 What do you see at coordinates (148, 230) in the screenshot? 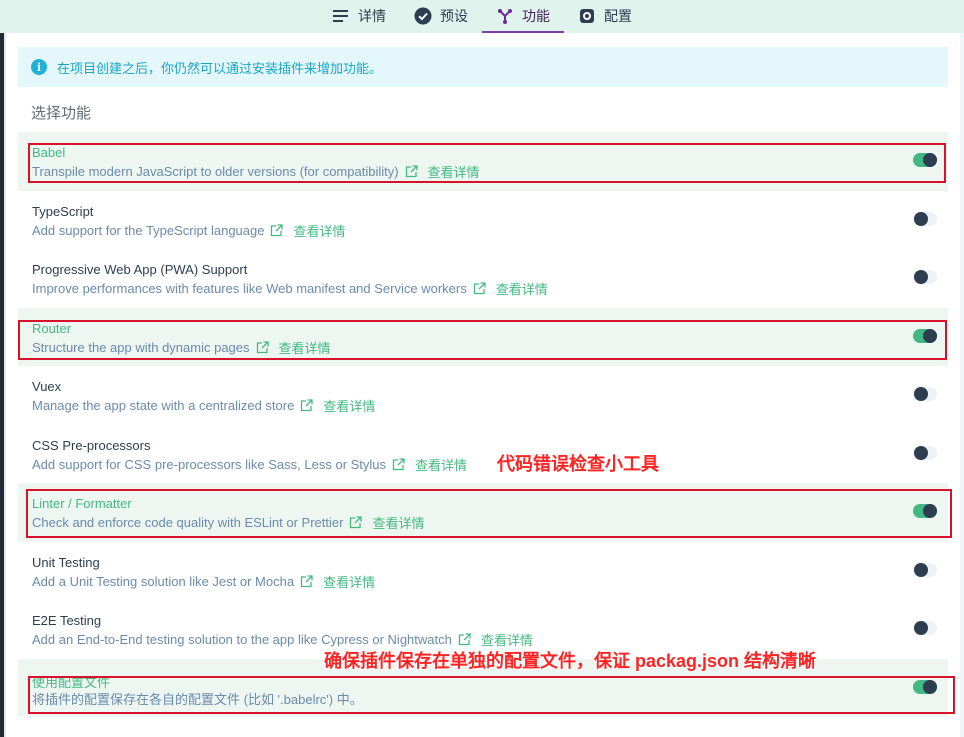
I see `feature-description-text: Add support for the TypeScript language` at bounding box center [148, 230].